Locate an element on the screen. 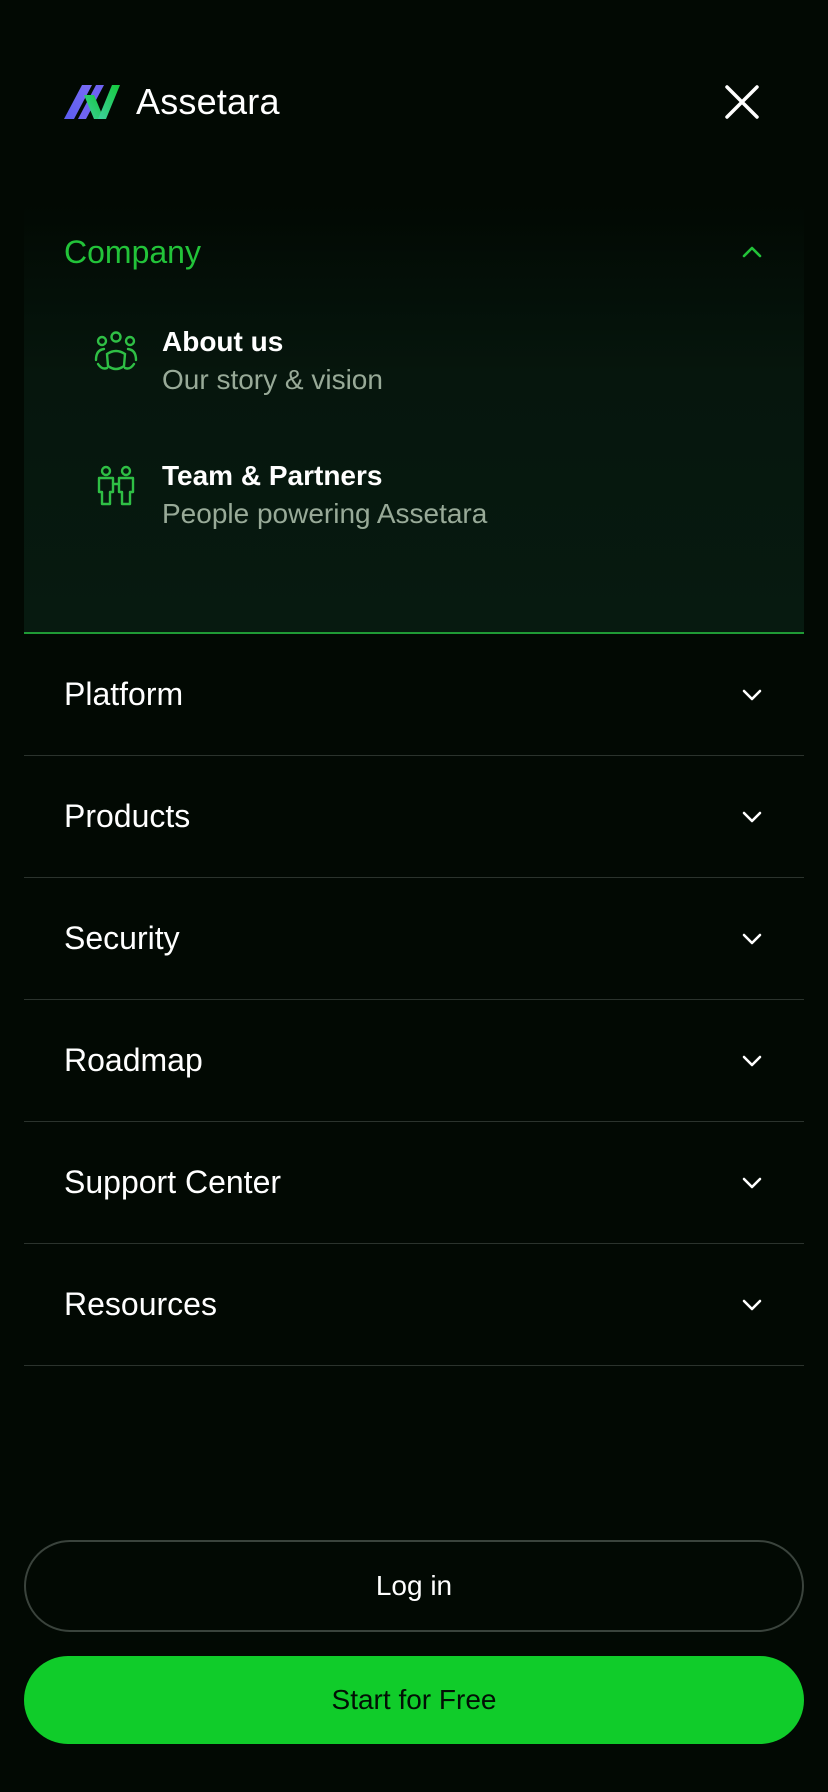  nav-item-label: Resources is located at coordinates (140, 1304).